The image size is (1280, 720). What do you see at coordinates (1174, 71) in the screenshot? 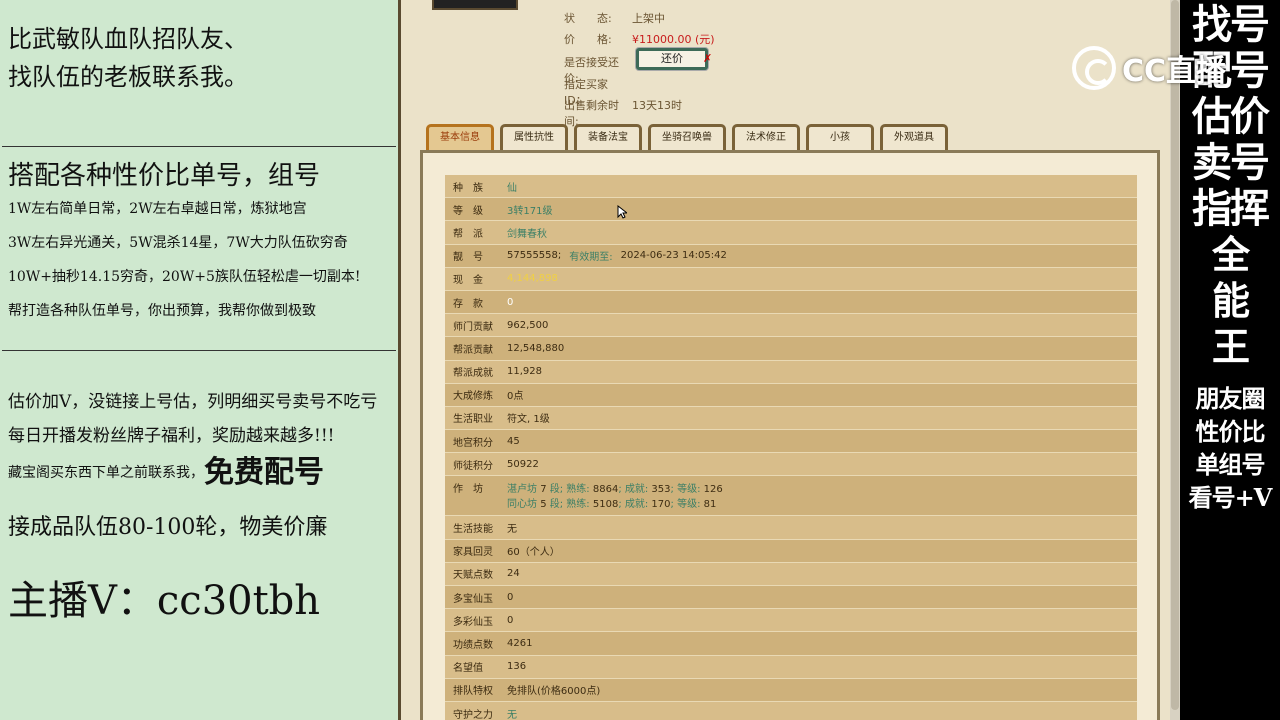
I see `watermark-text: CC直播` at bounding box center [1174, 71].